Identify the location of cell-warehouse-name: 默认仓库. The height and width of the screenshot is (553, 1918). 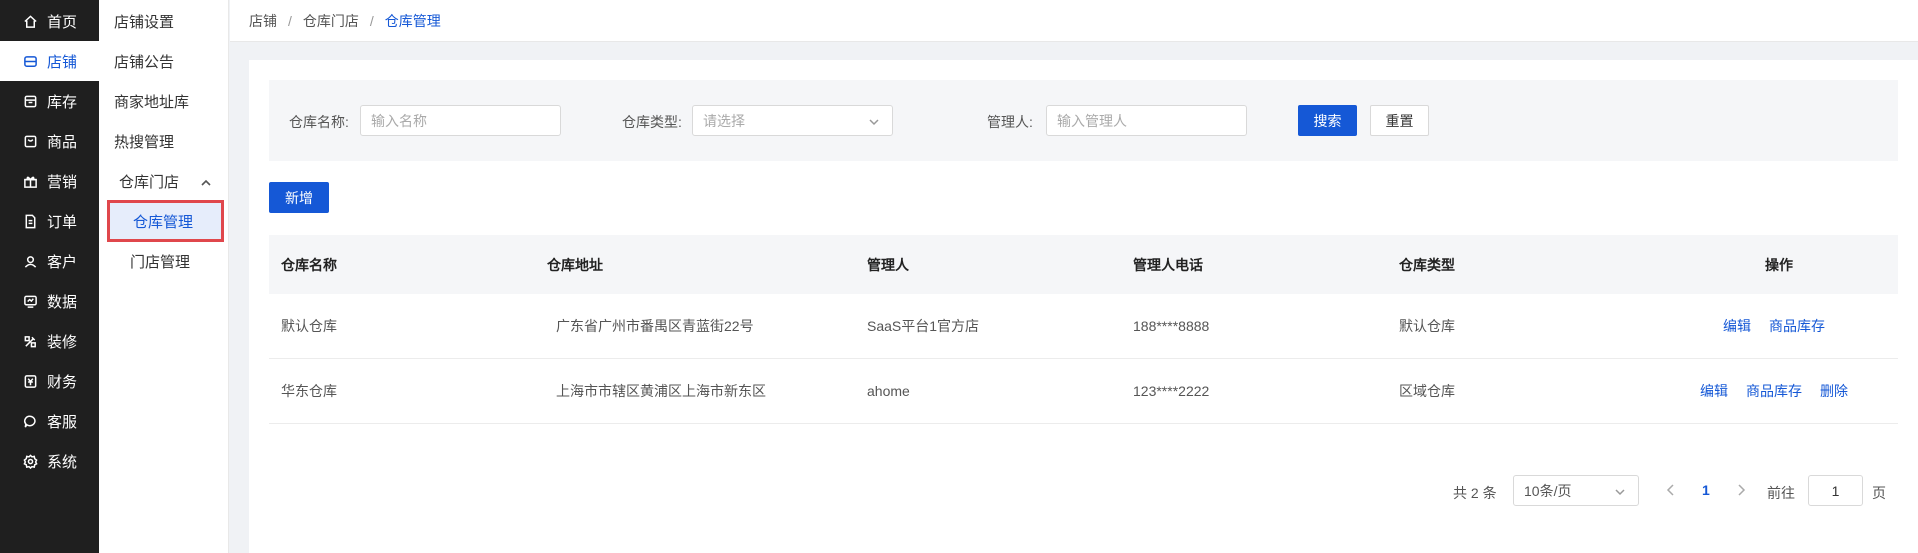
(309, 326).